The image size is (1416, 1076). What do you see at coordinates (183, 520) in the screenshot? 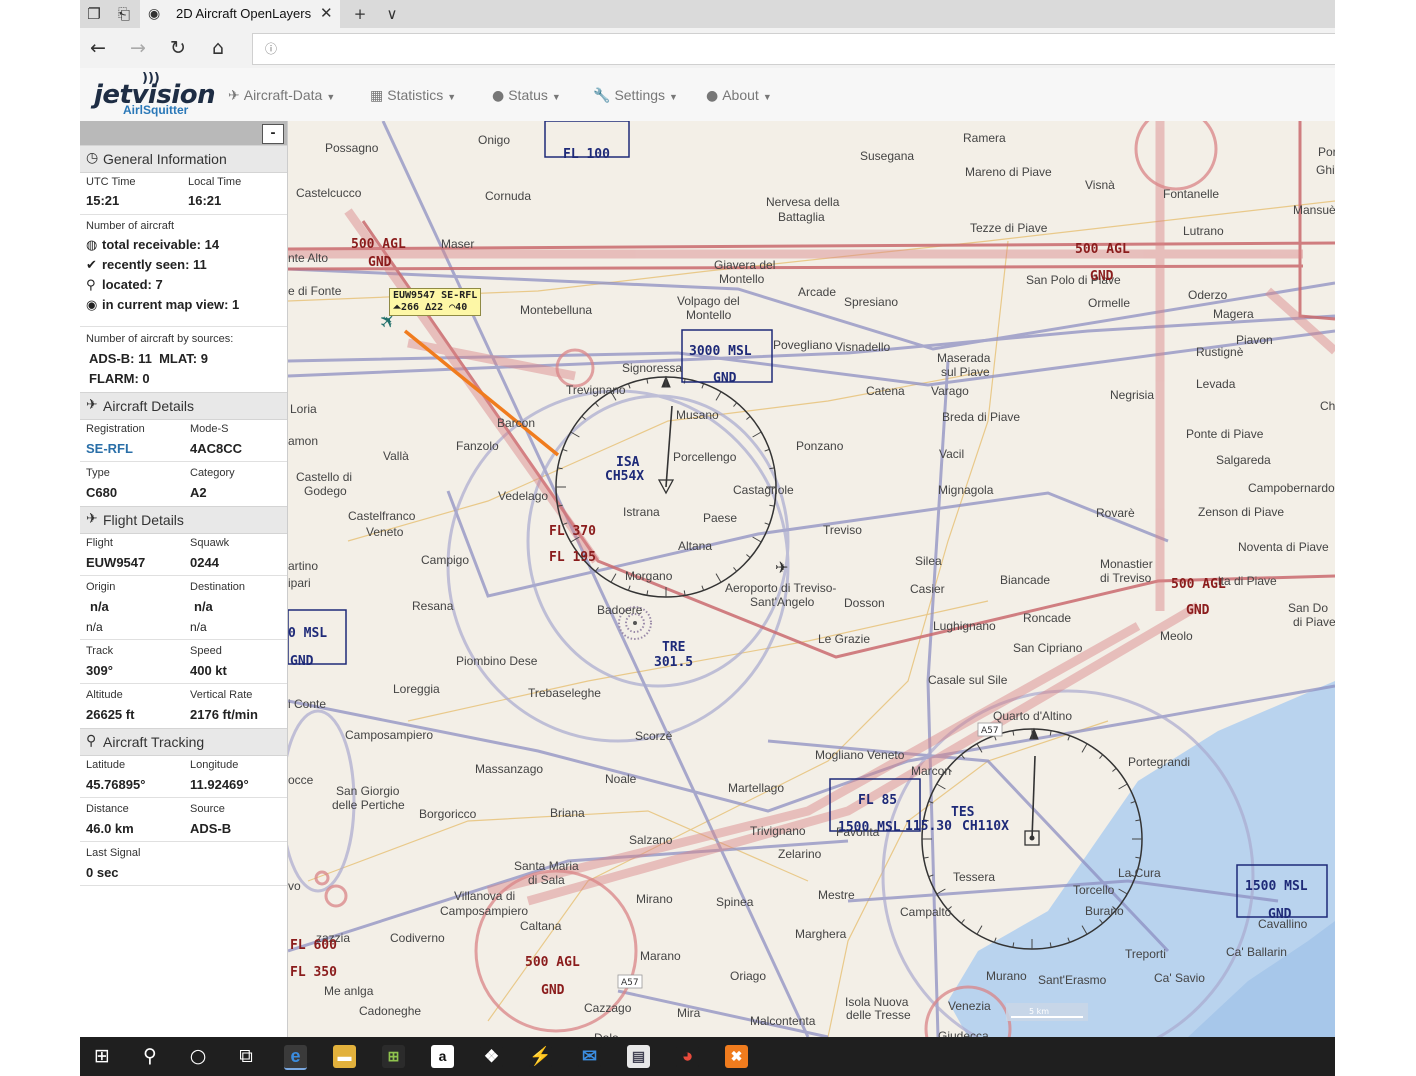
I see `section-flight-details: ✈ Flight Details` at bounding box center [183, 520].